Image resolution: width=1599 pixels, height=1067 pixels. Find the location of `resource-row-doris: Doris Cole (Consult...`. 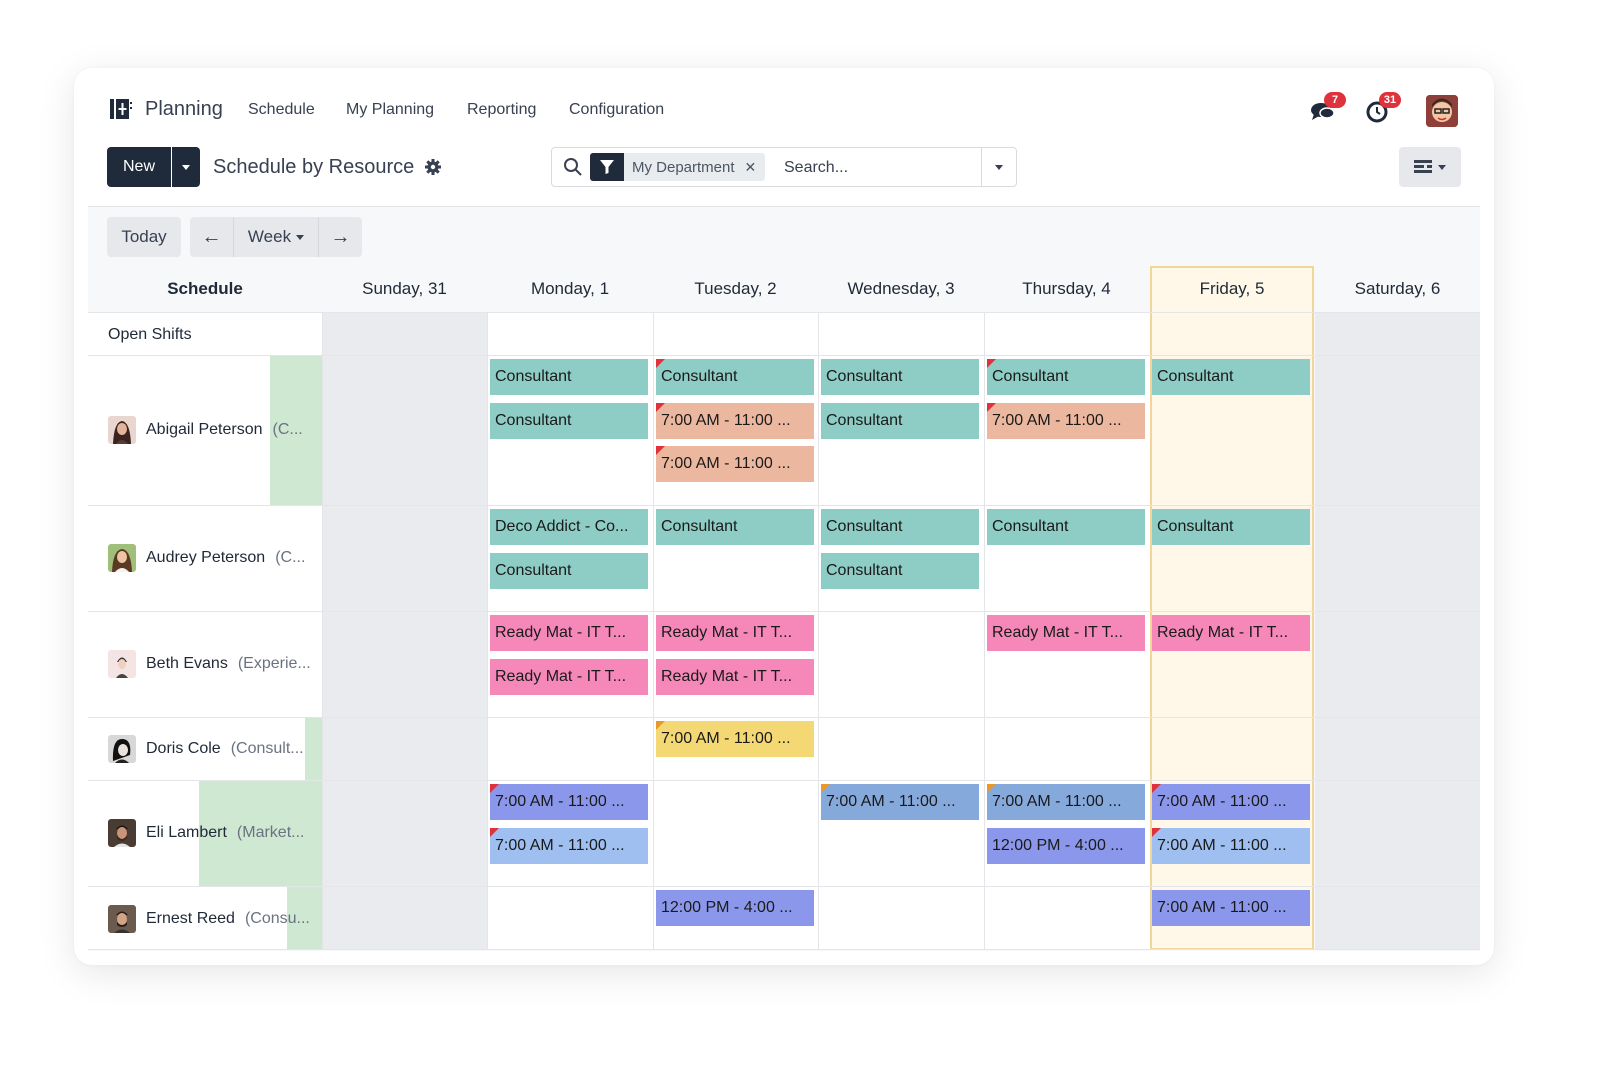

resource-row-doris: Doris Cole (Consult... is located at coordinates (205, 749).